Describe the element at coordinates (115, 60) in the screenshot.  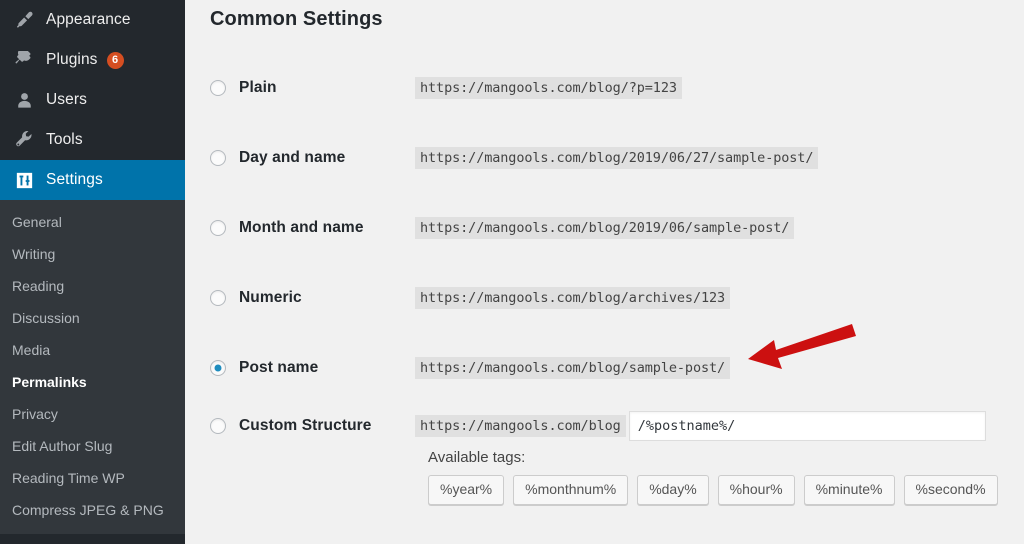
I see `plugins-update-badge: 6` at that location.